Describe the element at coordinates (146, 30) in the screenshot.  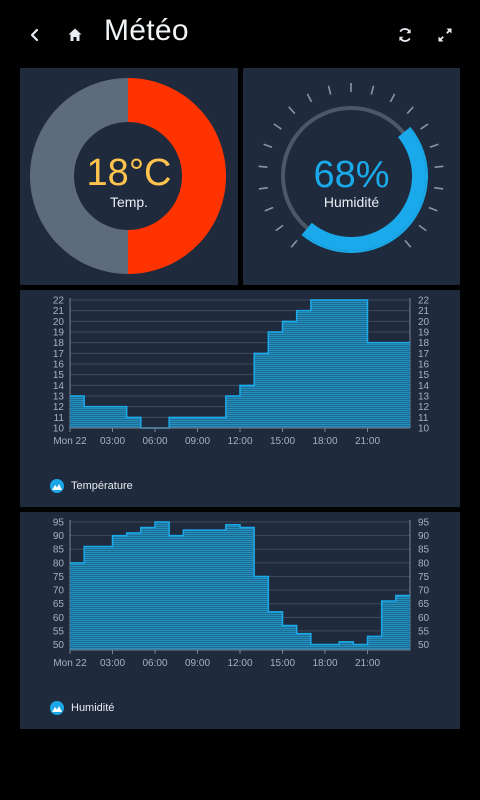
I see `page-title: Météo` at that location.